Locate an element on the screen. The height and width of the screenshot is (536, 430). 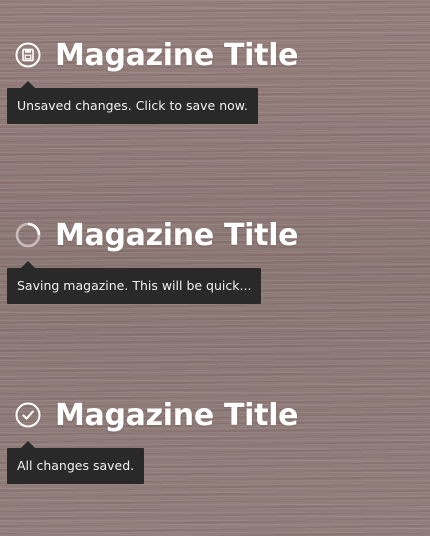
check-icon is located at coordinates (28, 415).